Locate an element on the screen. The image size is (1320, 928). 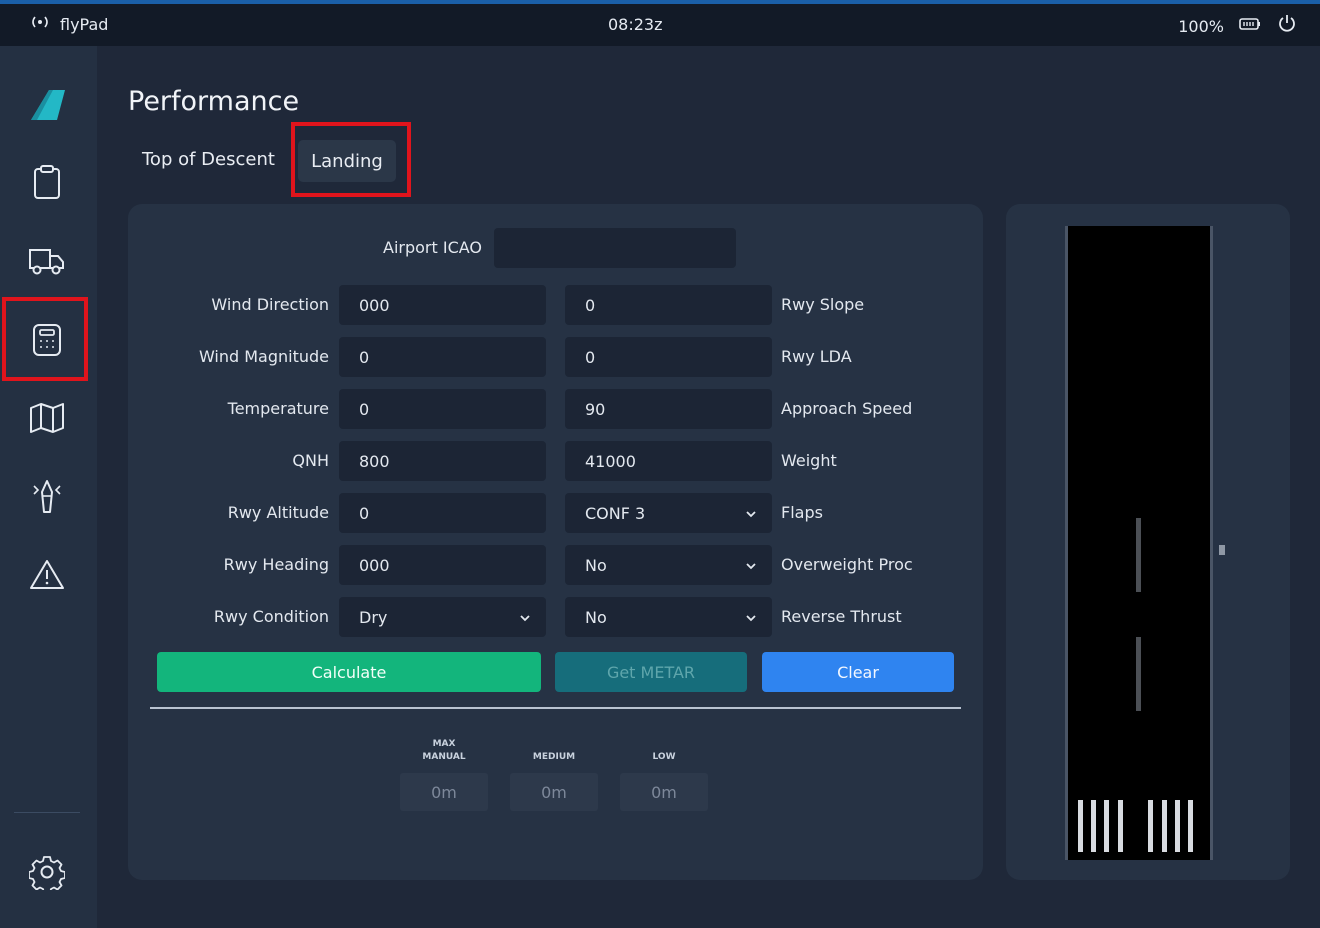
medium-label: MEDIUM is located at coordinates (554, 757).